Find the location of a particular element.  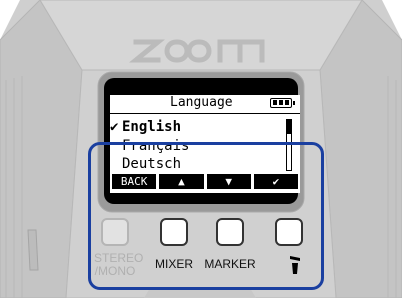

language-item-english: ✔ English is located at coordinates (145, 127).